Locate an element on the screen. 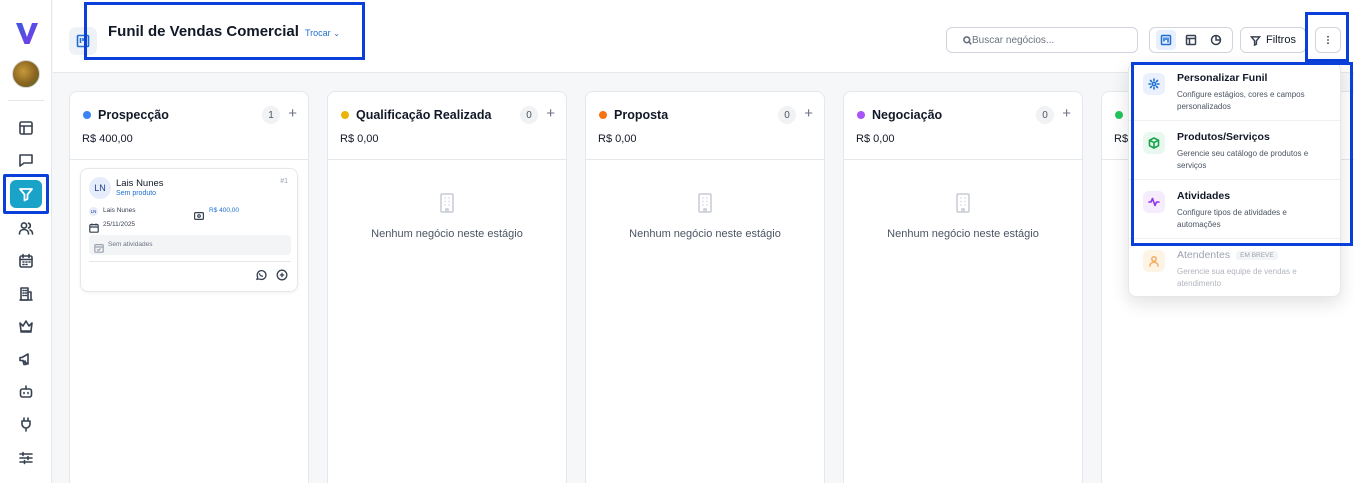 The width and height of the screenshot is (1354, 483). search-icon is located at coordinates (967, 40).